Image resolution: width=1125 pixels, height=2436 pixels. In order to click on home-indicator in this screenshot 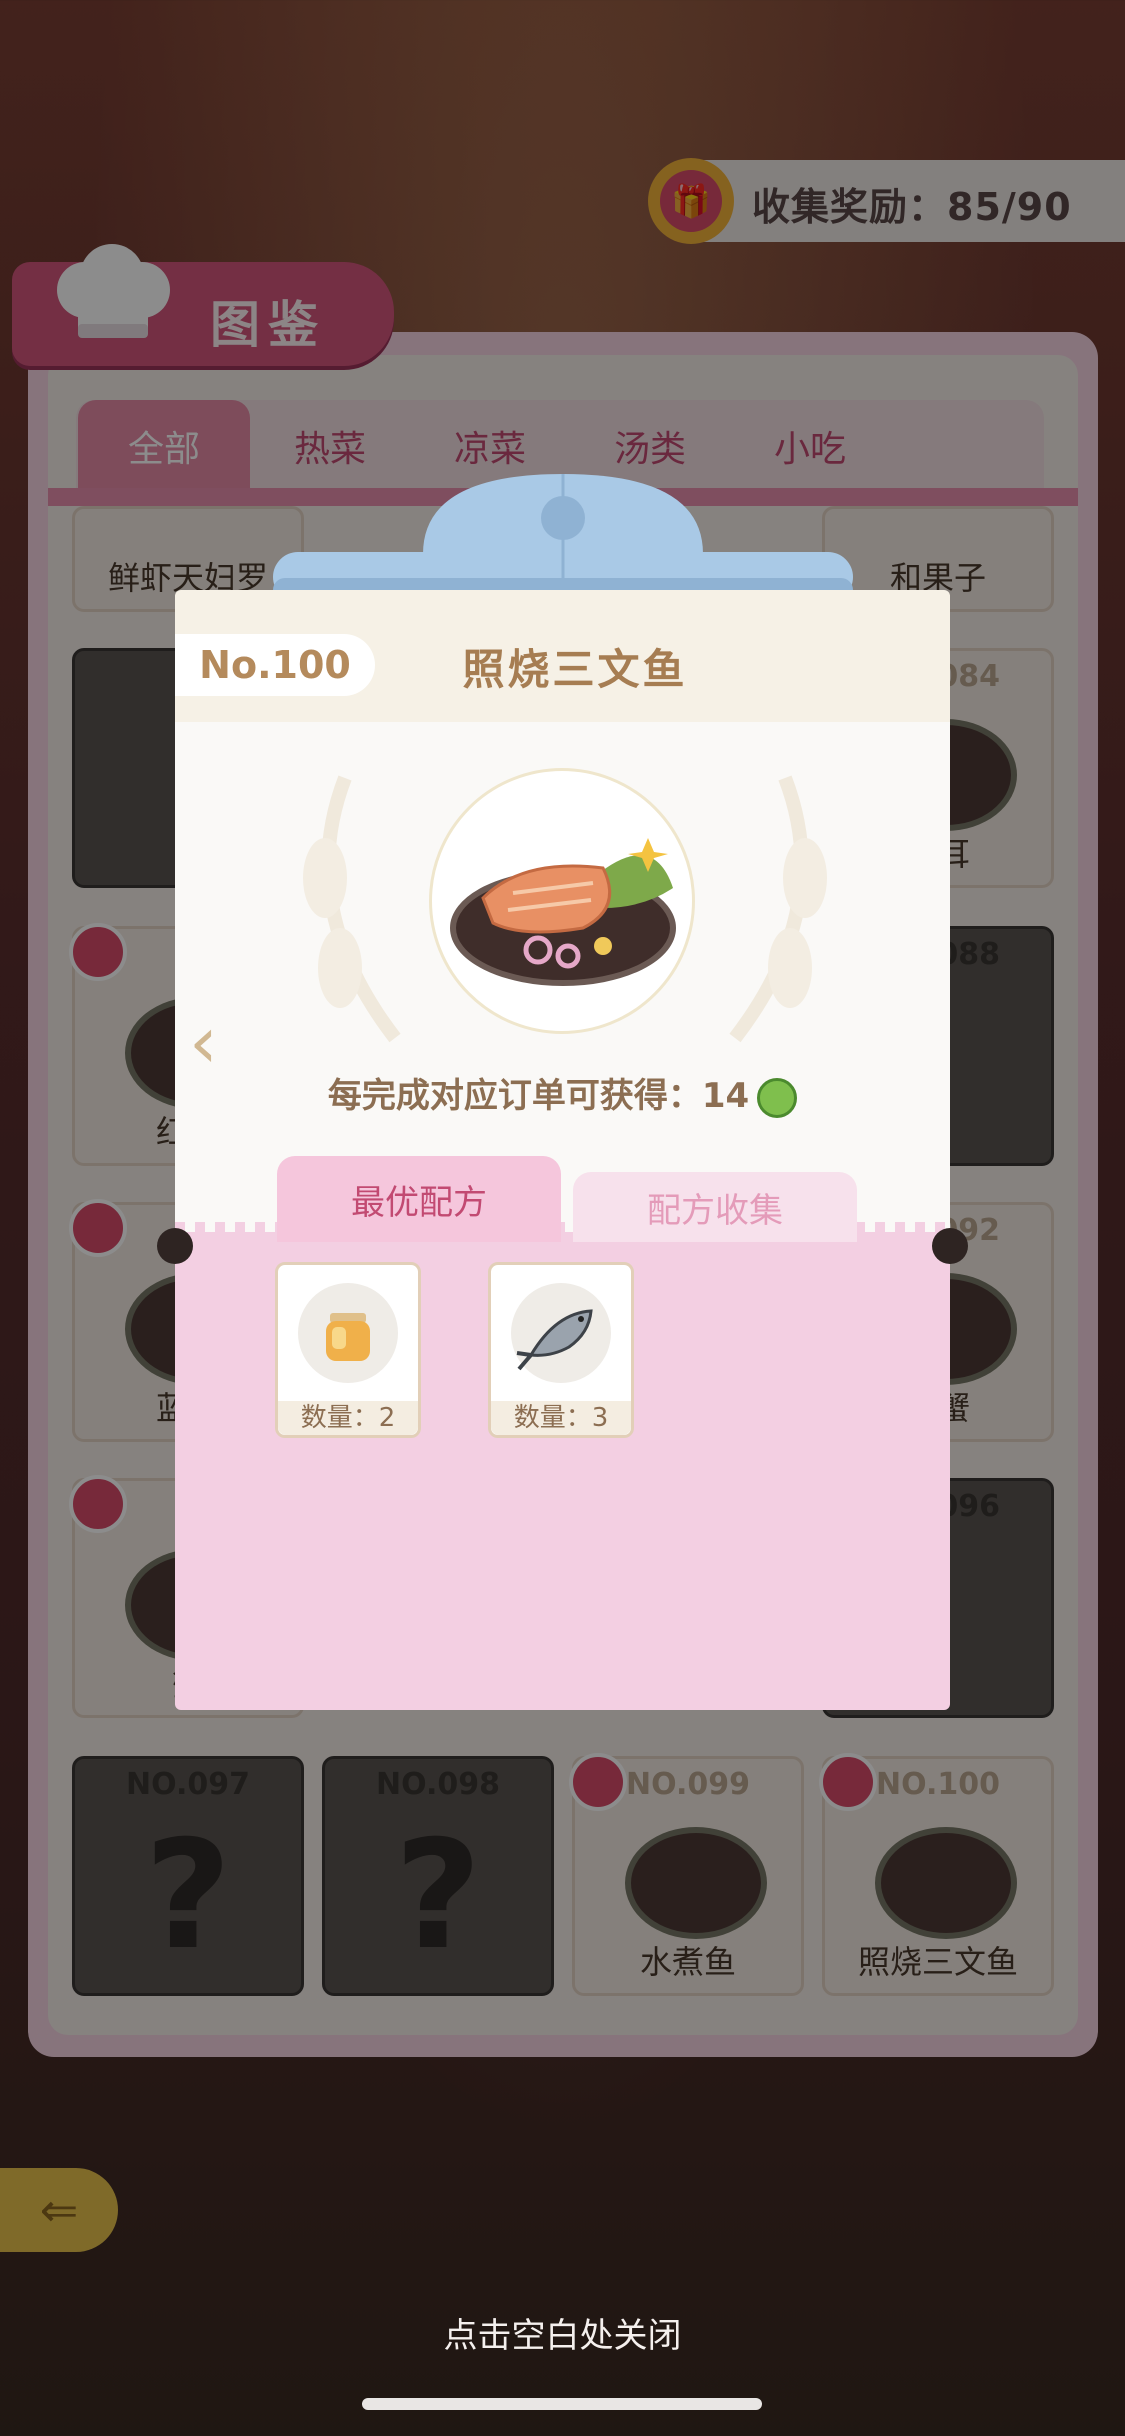, I will do `click(562, 2404)`.